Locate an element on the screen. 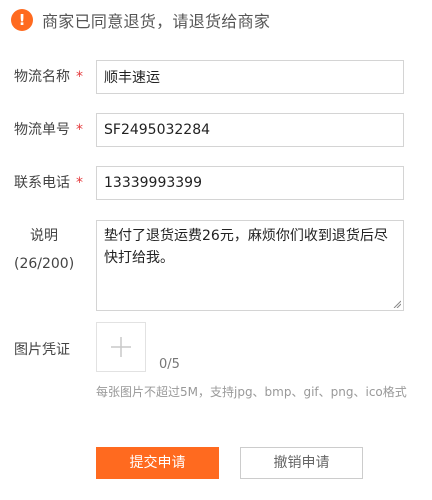 This screenshot has height=500, width=432. logistics-name-label-row: 物流名称 * is located at coordinates (48, 77).